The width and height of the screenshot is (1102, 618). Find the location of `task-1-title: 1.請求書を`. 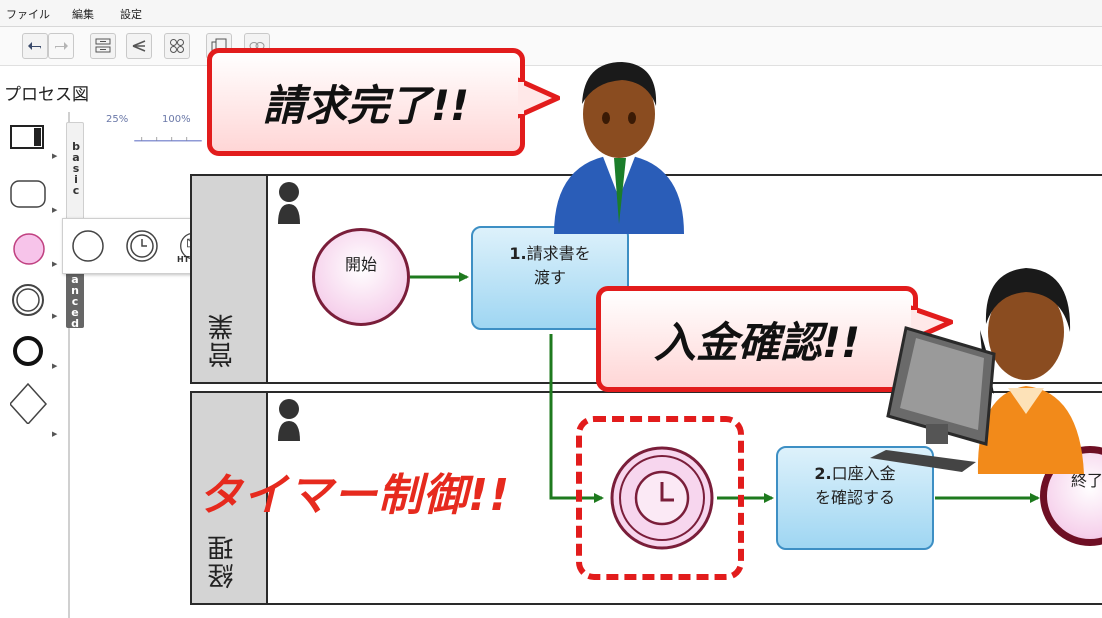

task-1-title: 1.請求書を is located at coordinates (550, 253).